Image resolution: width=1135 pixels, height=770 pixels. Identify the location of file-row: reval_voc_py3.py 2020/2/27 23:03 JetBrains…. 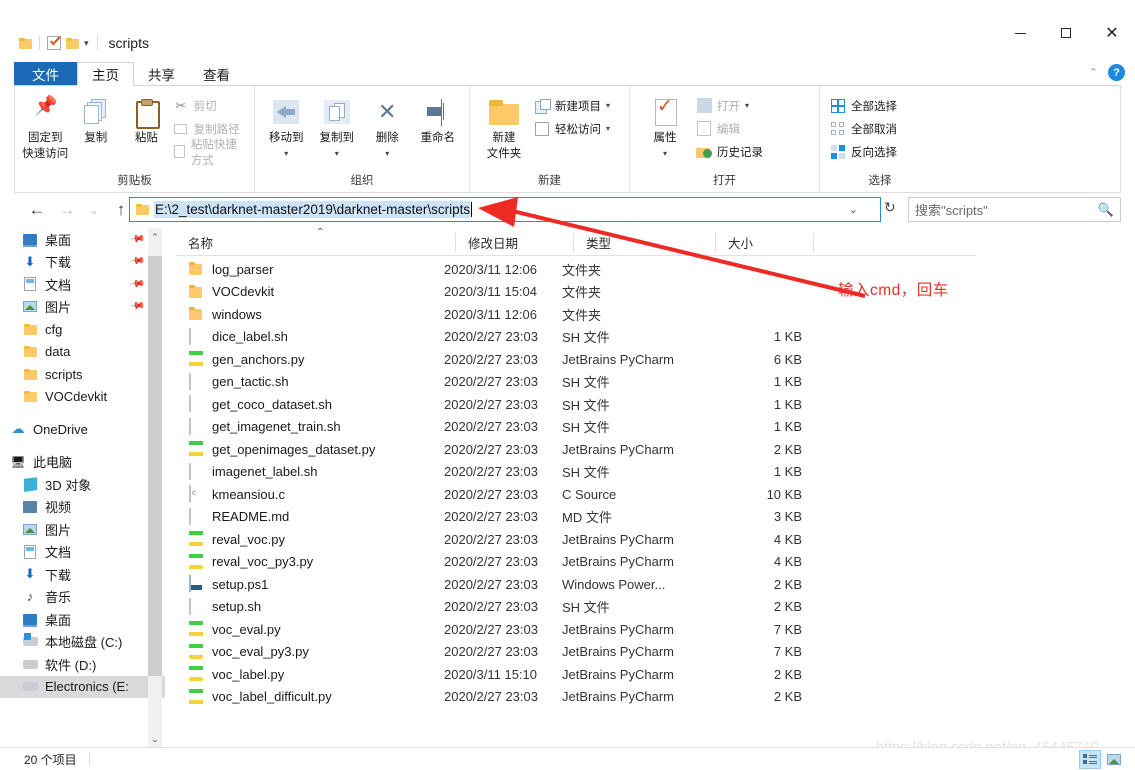
(586, 562).